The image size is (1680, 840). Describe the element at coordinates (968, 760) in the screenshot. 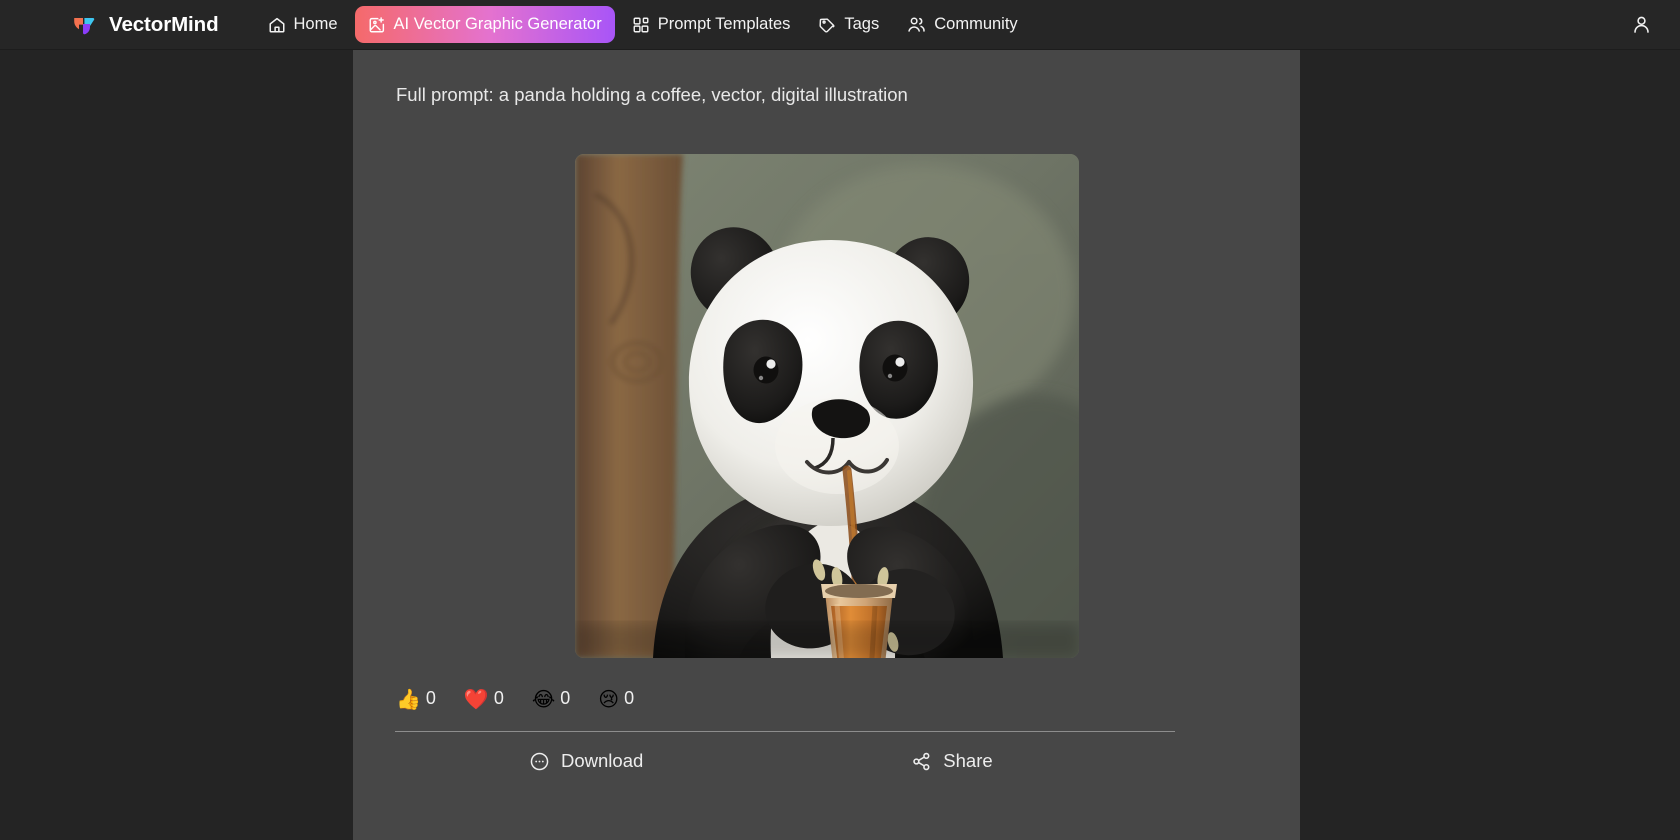

I see `share-label: Share` at that location.